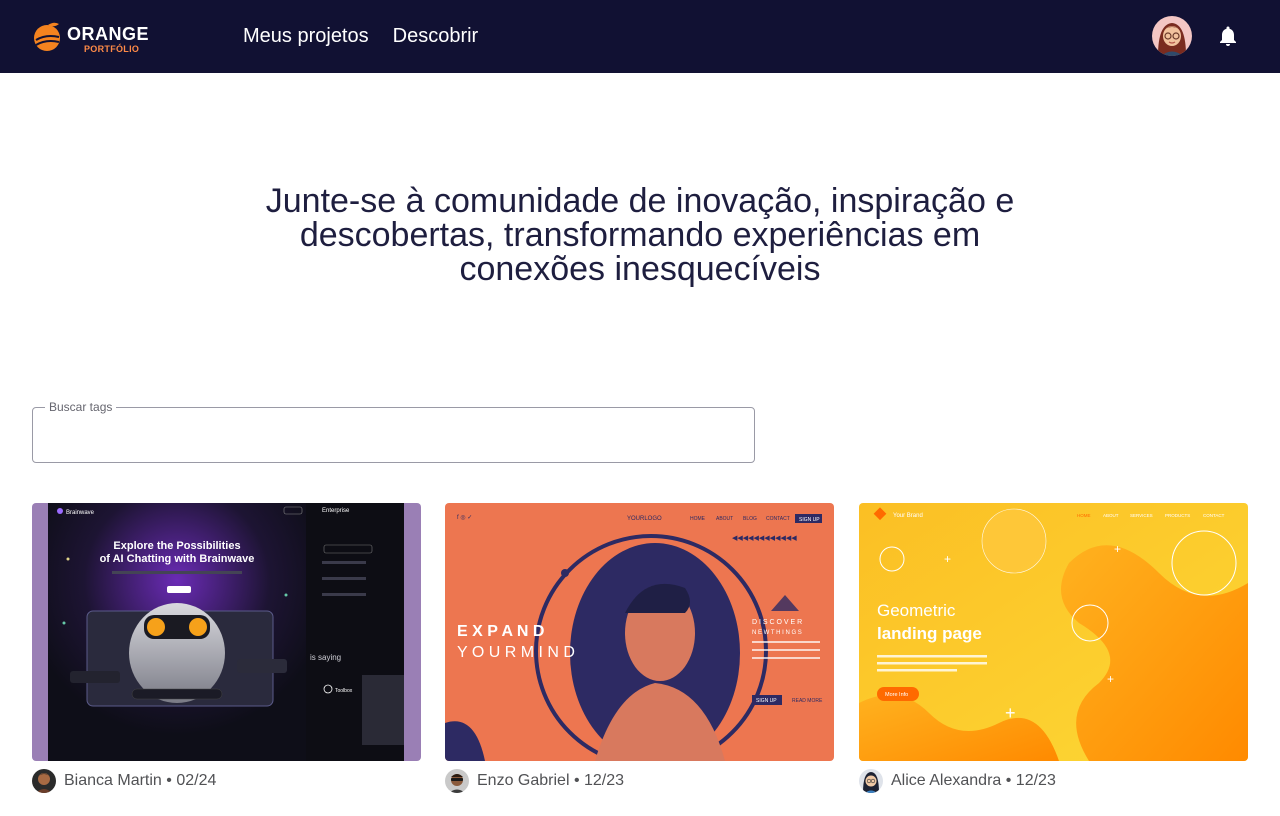 Image resolution: width=1280 pixels, height=816 pixels. I want to click on project-meta: Bianca Martin • 02/24, so click(124, 781).